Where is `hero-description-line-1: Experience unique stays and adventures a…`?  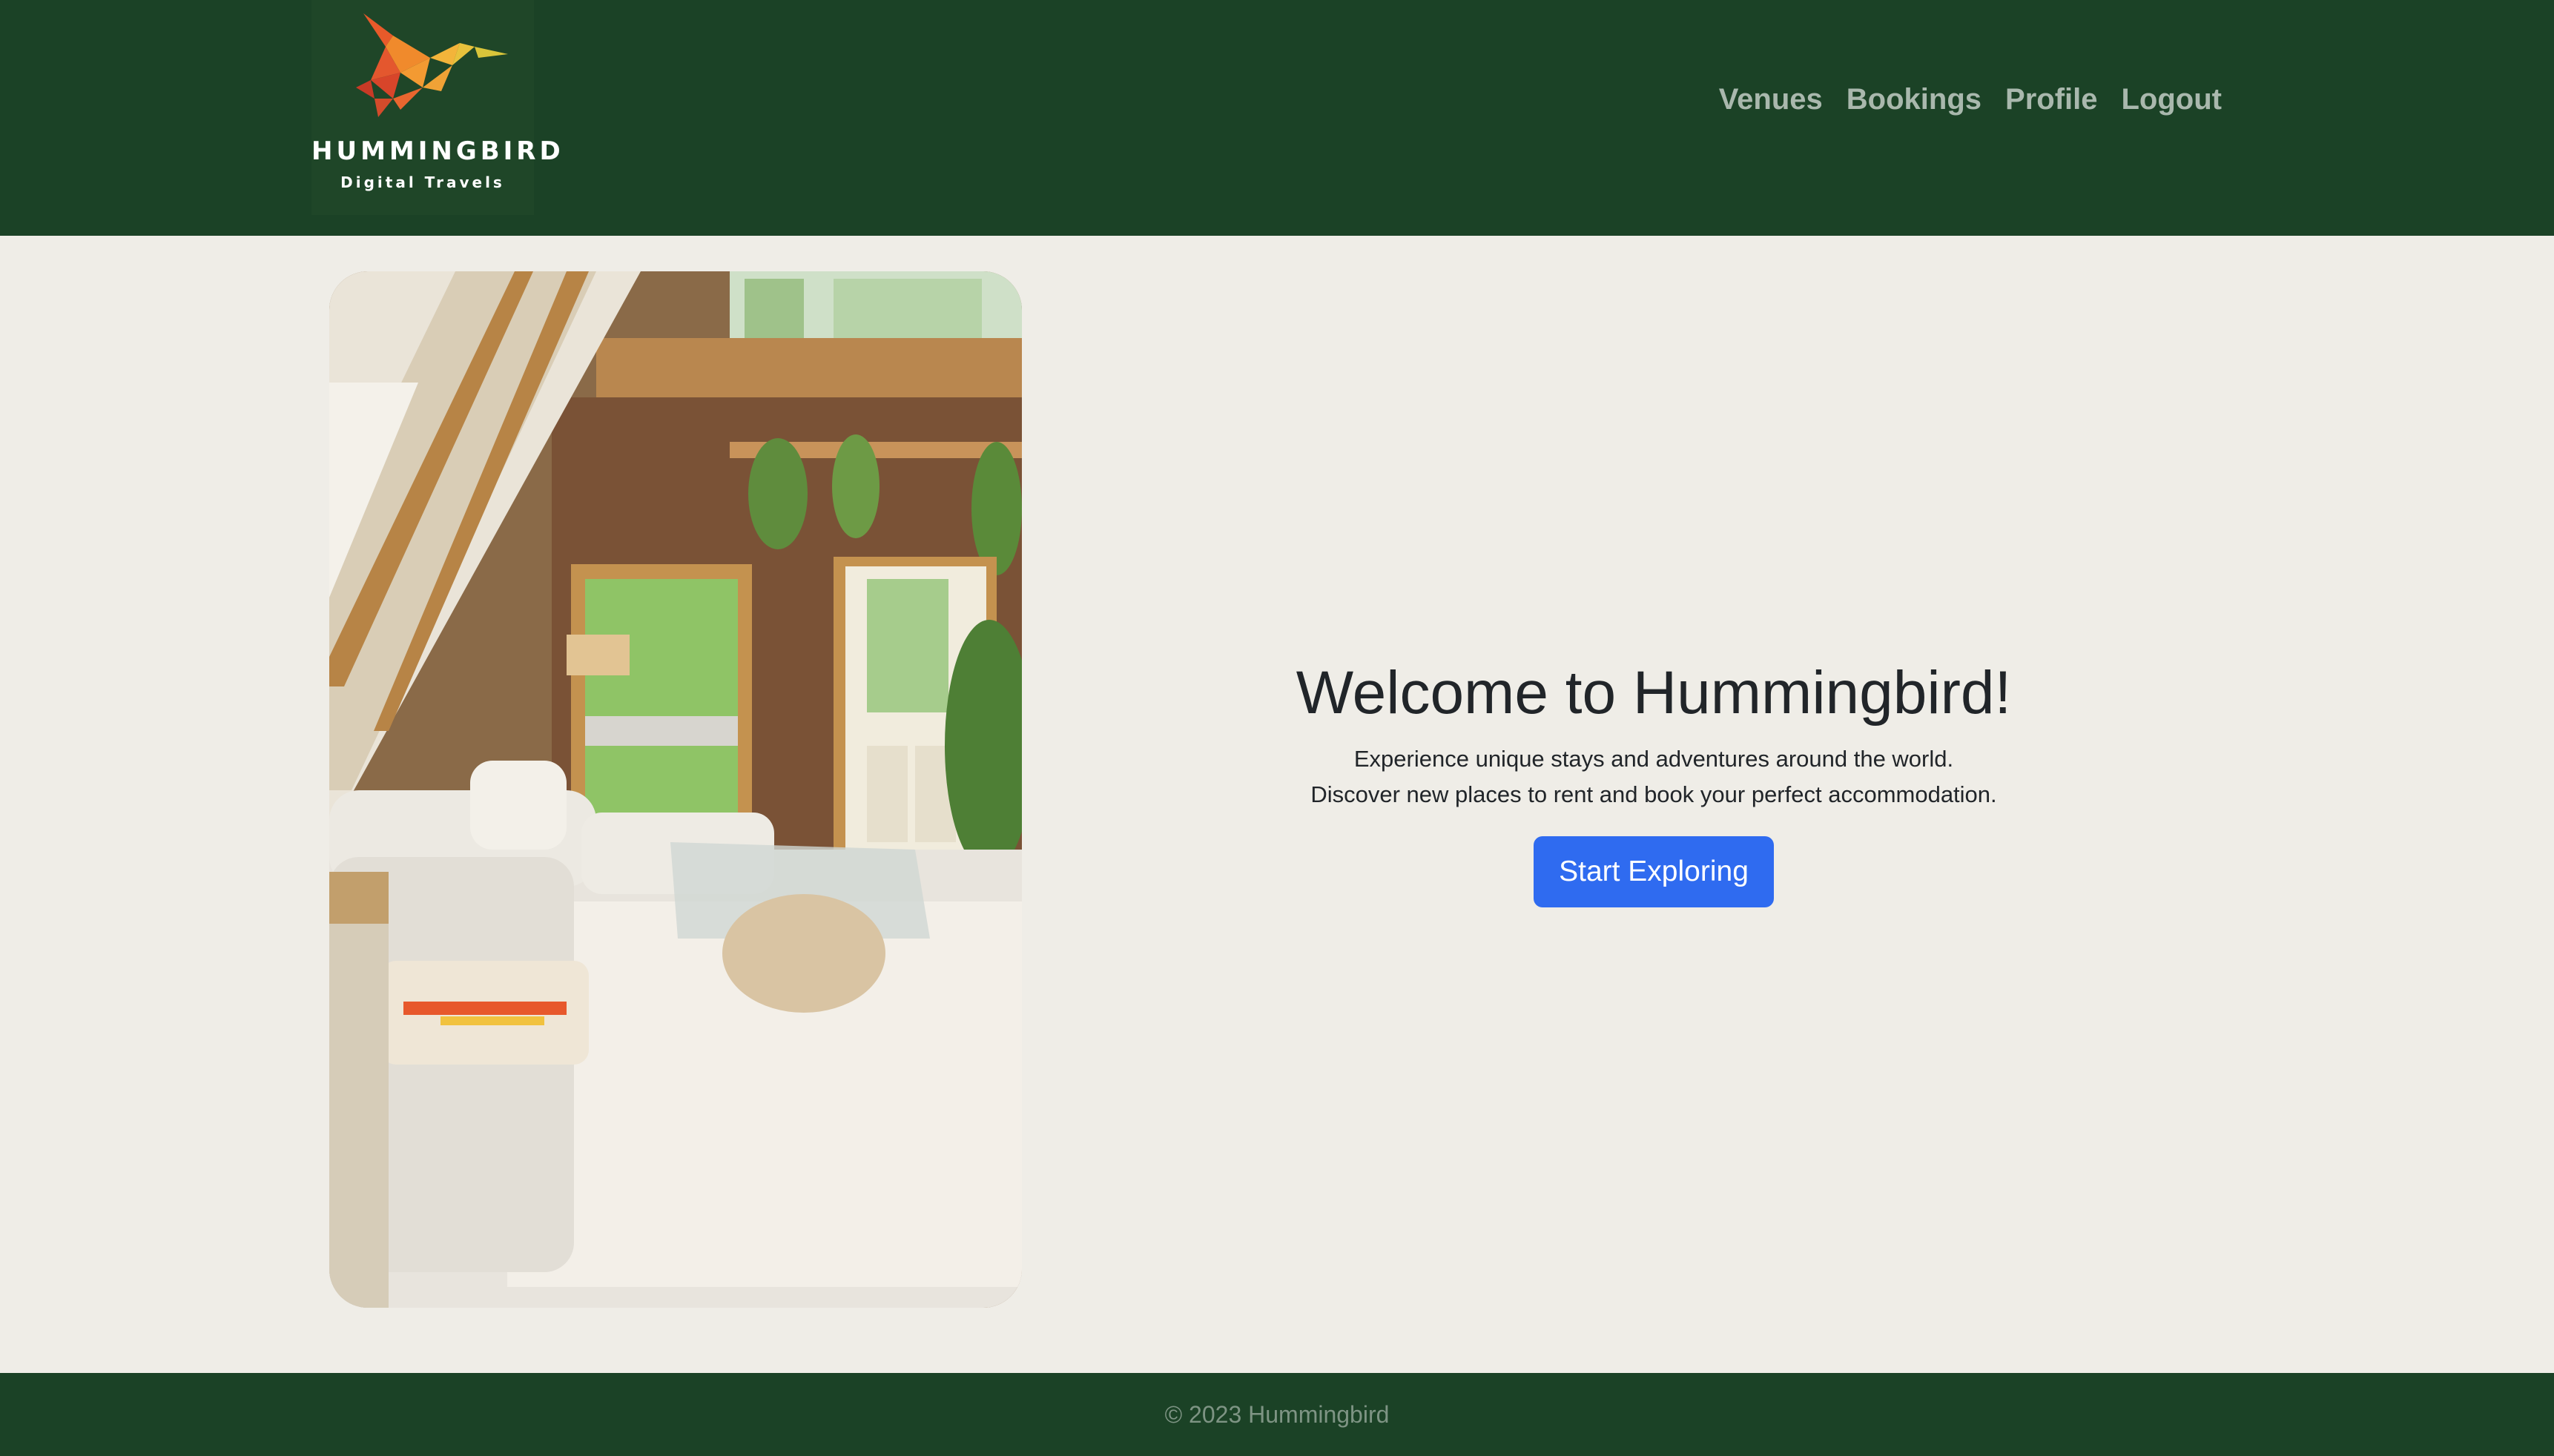 hero-description-line-1: Experience unique stays and adventures a… is located at coordinates (1654, 759).